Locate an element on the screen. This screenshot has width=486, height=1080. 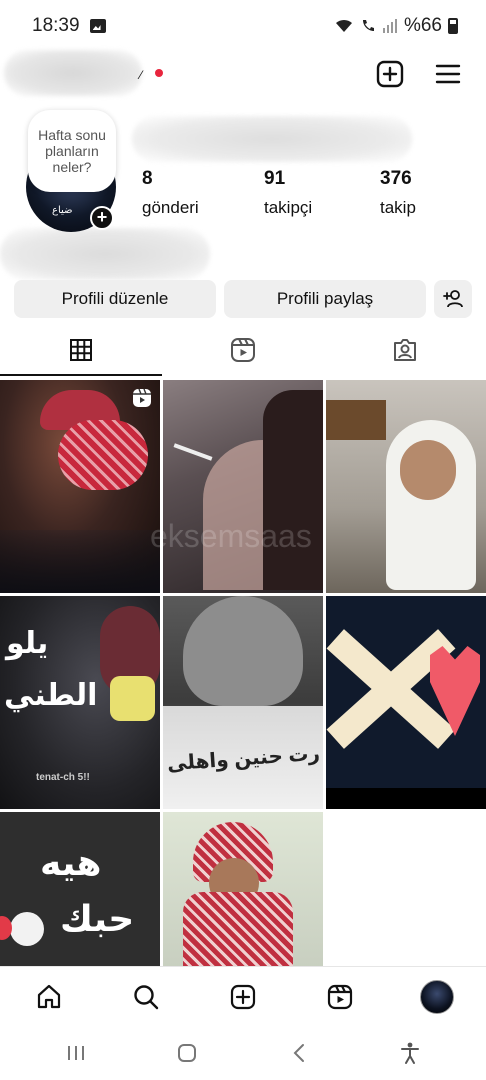
tab-posts-grid is located at coordinates (81, 350).